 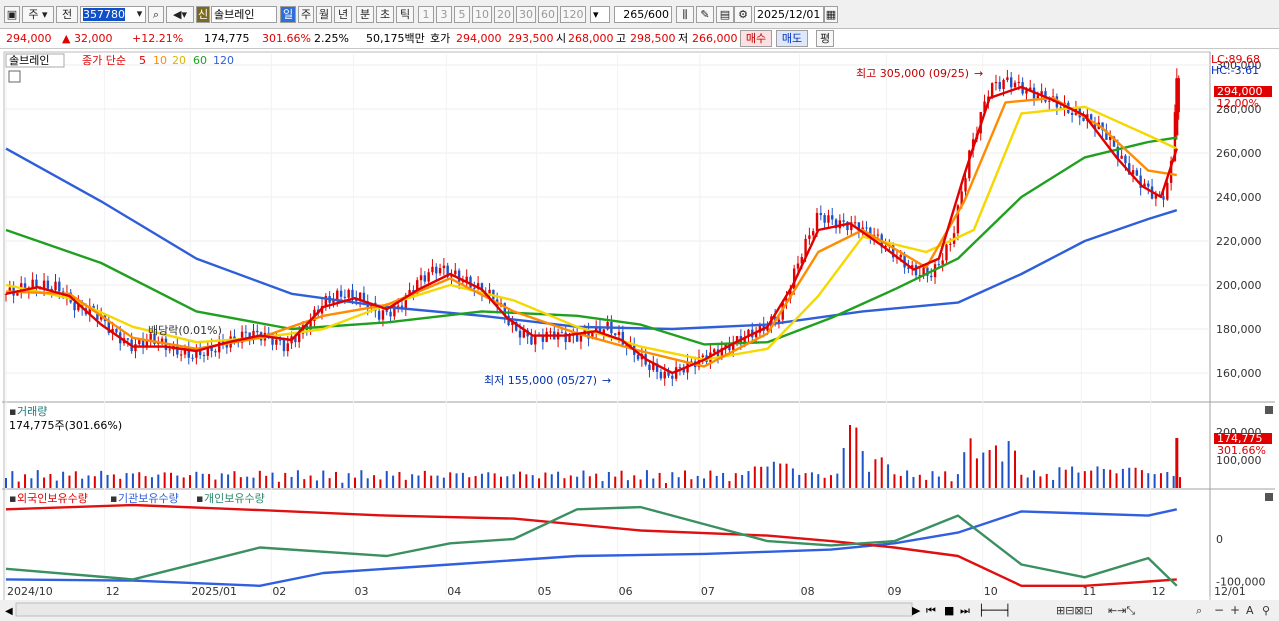 I want to click on tab-week: 주, so click(x=306, y=14).